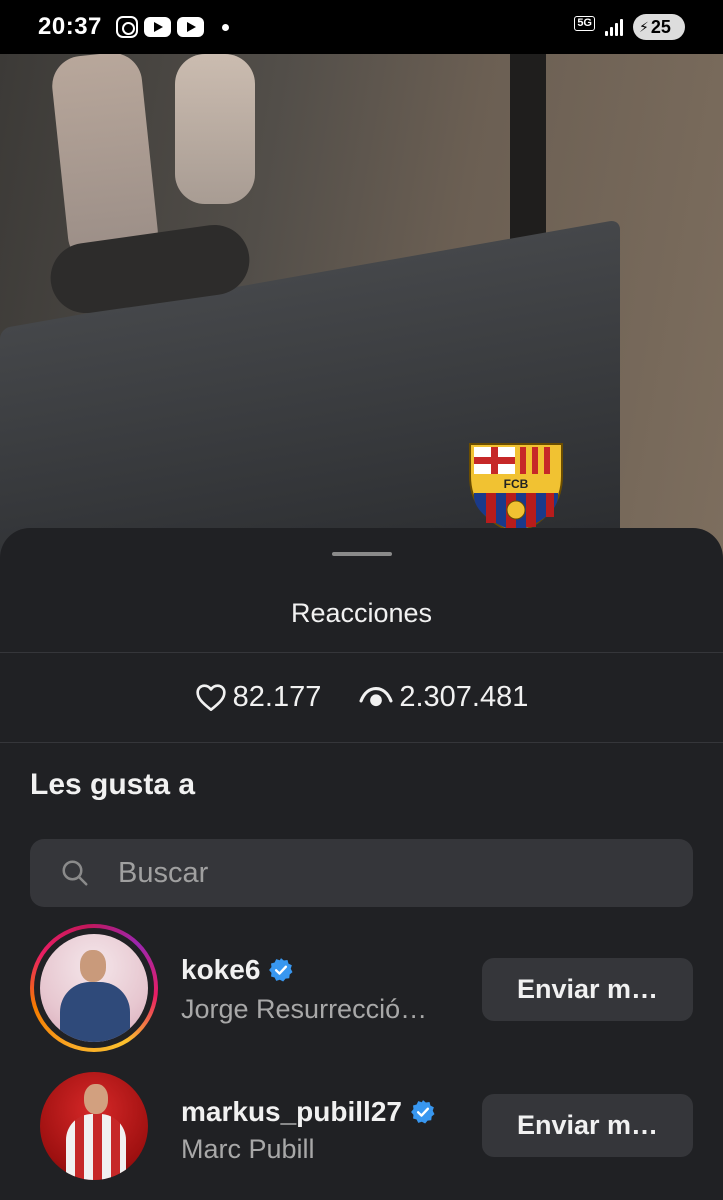 The height and width of the screenshot is (1200, 723). Describe the element at coordinates (516, 484) in the screenshot. I see `crest-text: FCB` at that location.